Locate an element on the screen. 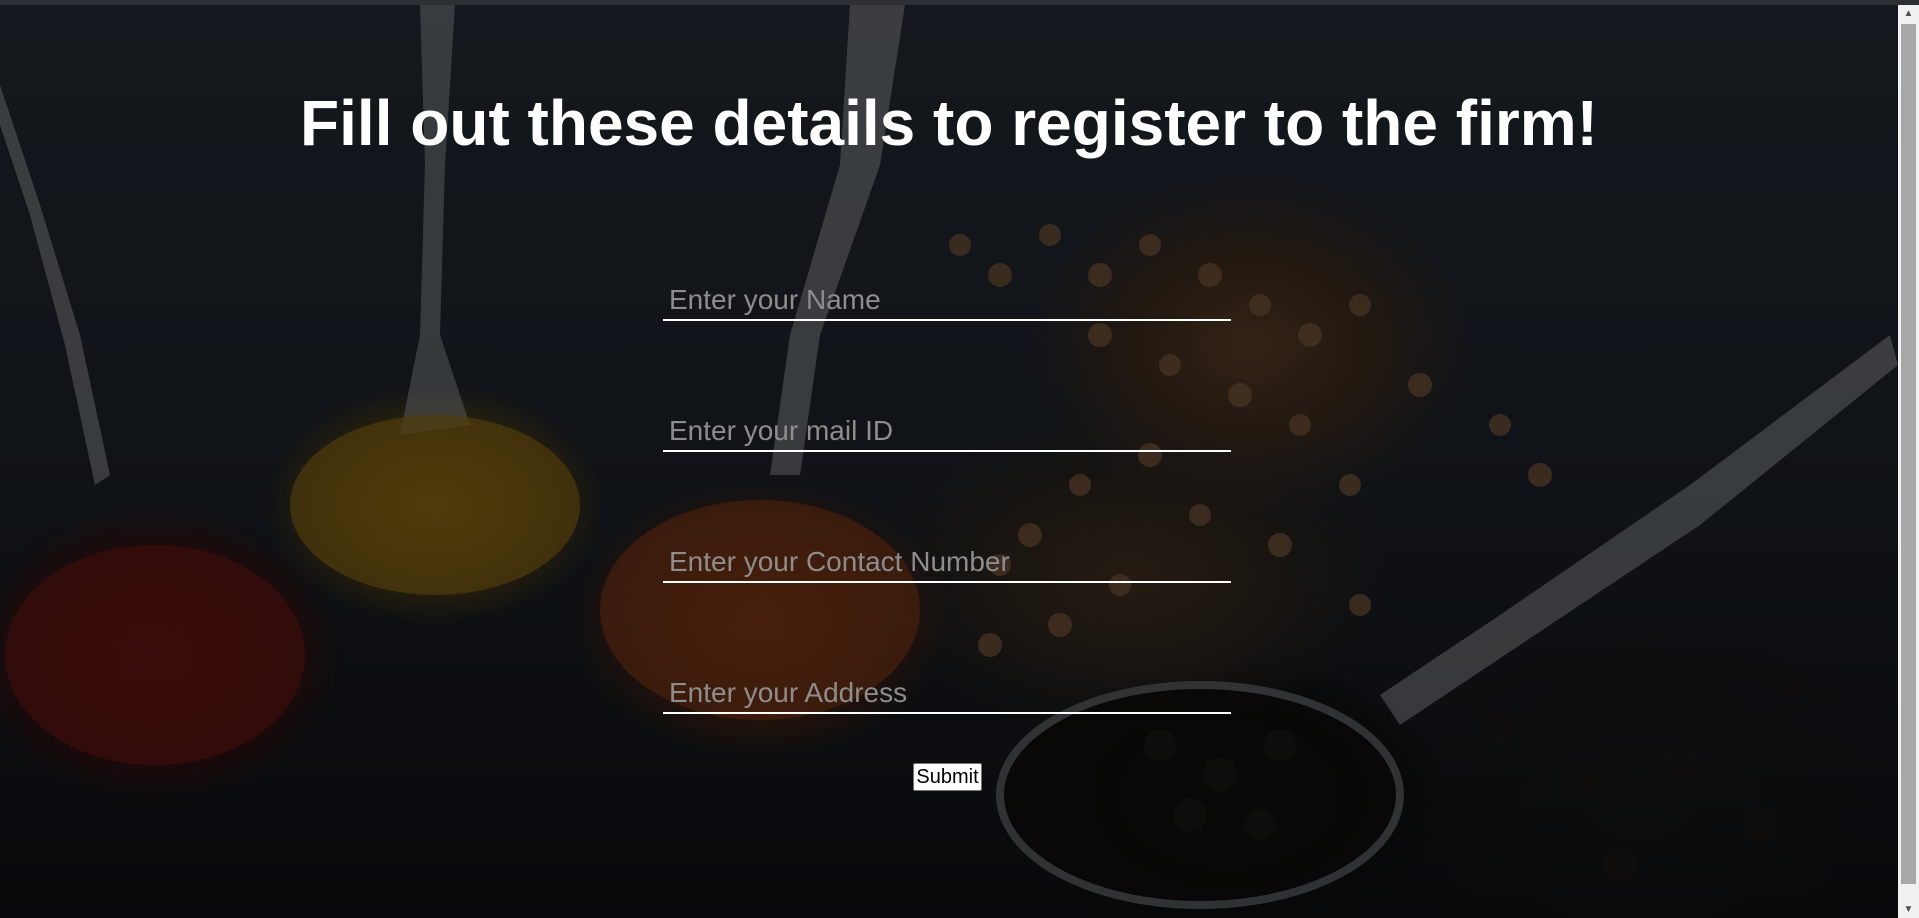 The width and height of the screenshot is (1919, 918). scroll-up-arrow-icon: ▲ is located at coordinates (1908, 13).